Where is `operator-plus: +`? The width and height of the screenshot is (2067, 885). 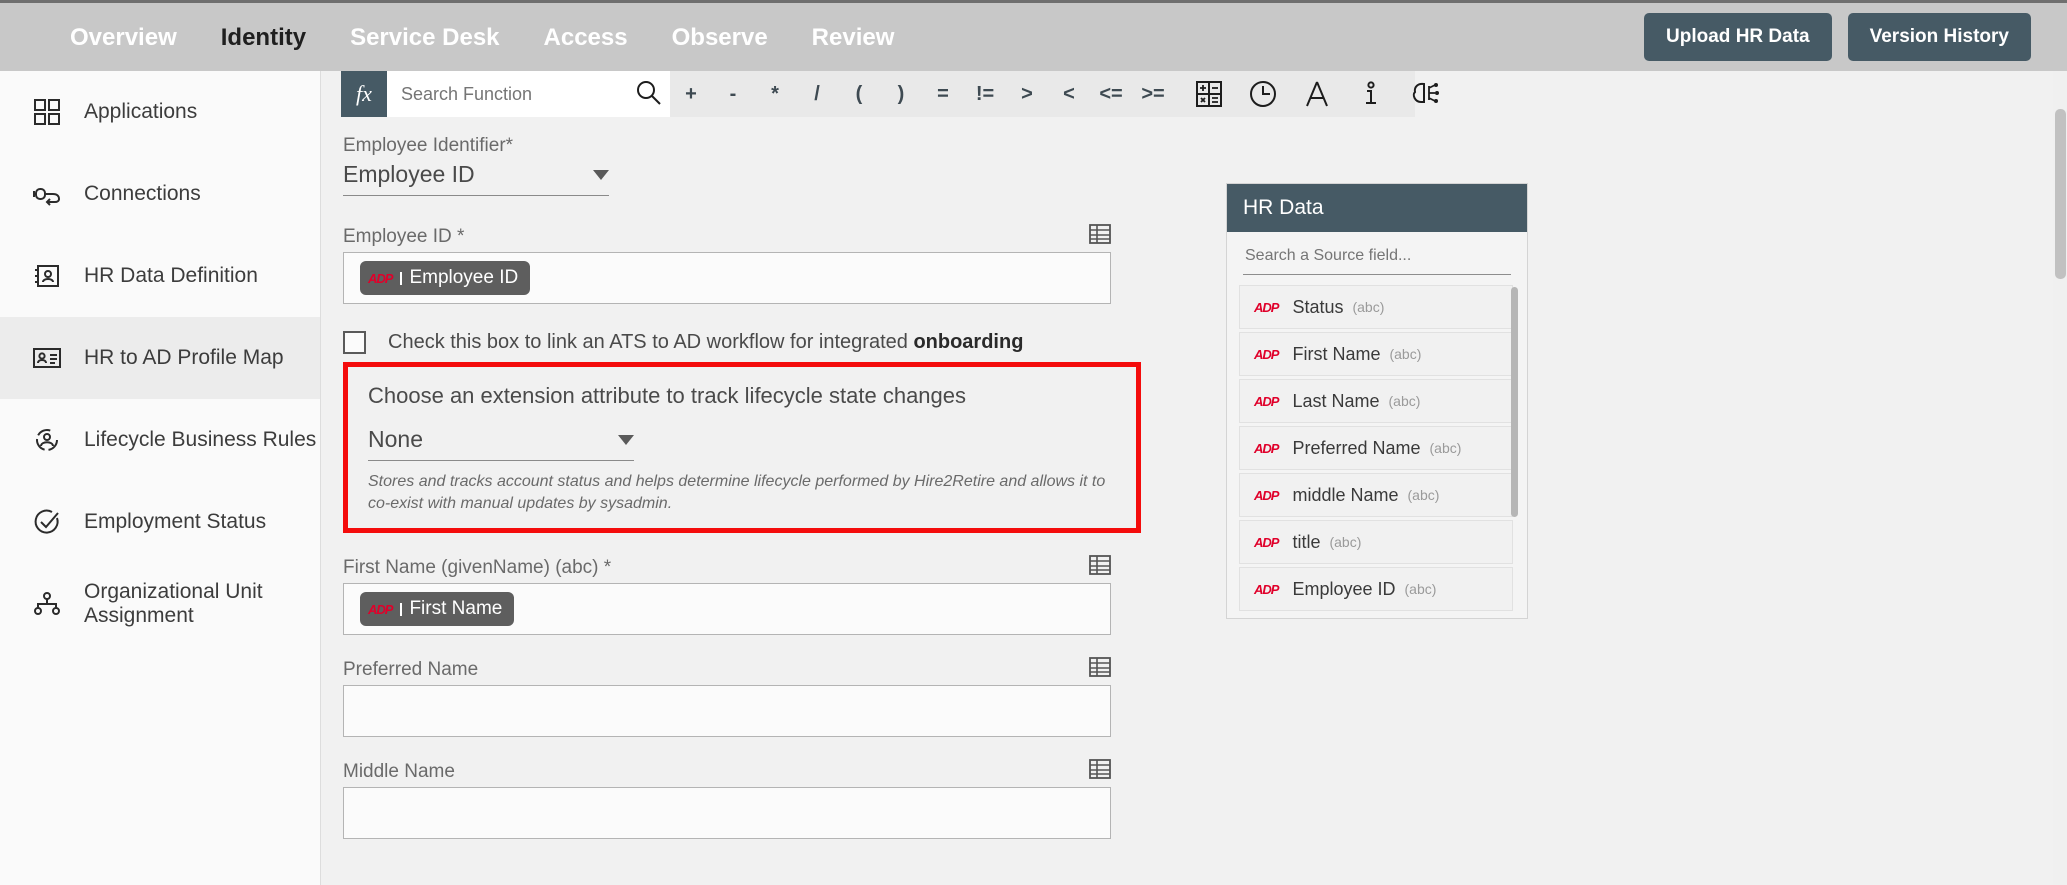
operator-plus: + is located at coordinates (691, 94).